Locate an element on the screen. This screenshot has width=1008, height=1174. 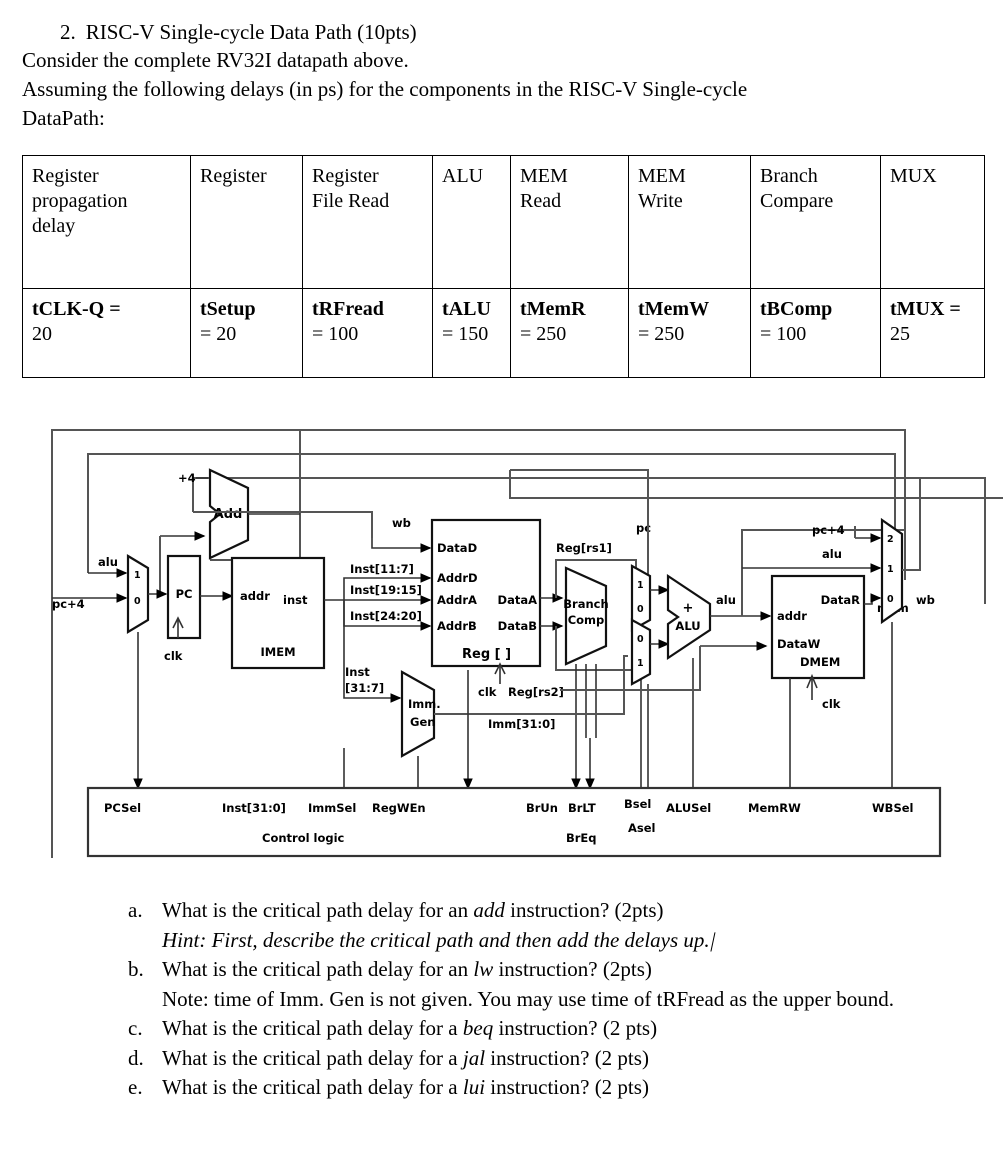
delay-symbol: tMemW is located at coordinates (674, 309).